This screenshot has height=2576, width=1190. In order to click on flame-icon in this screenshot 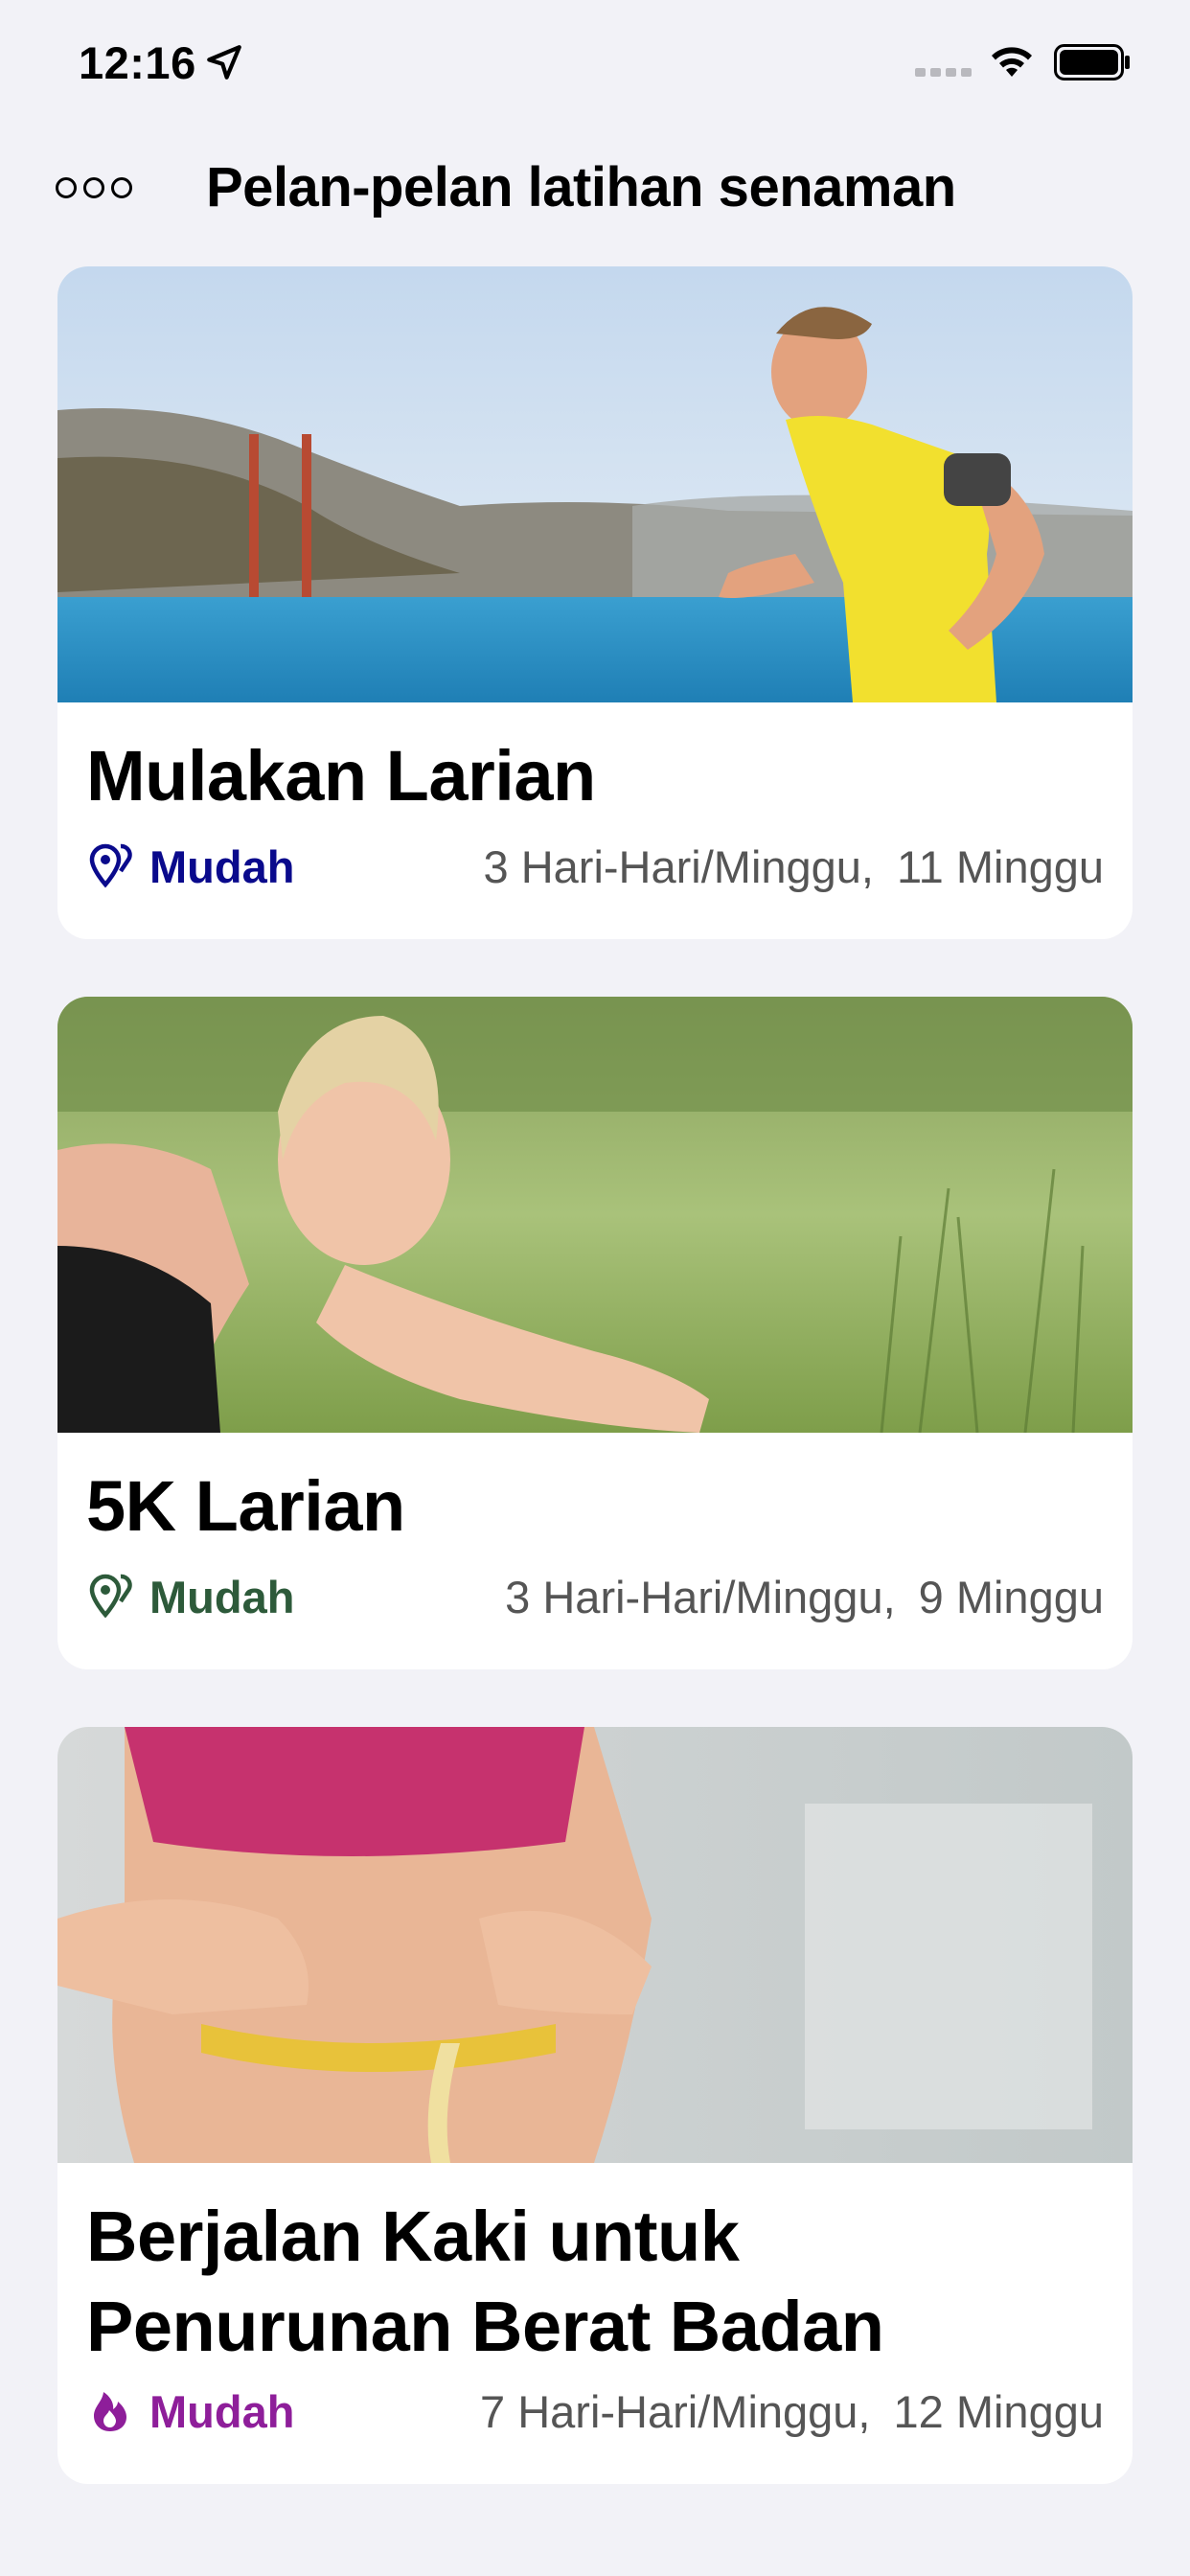, I will do `click(110, 2411)`.